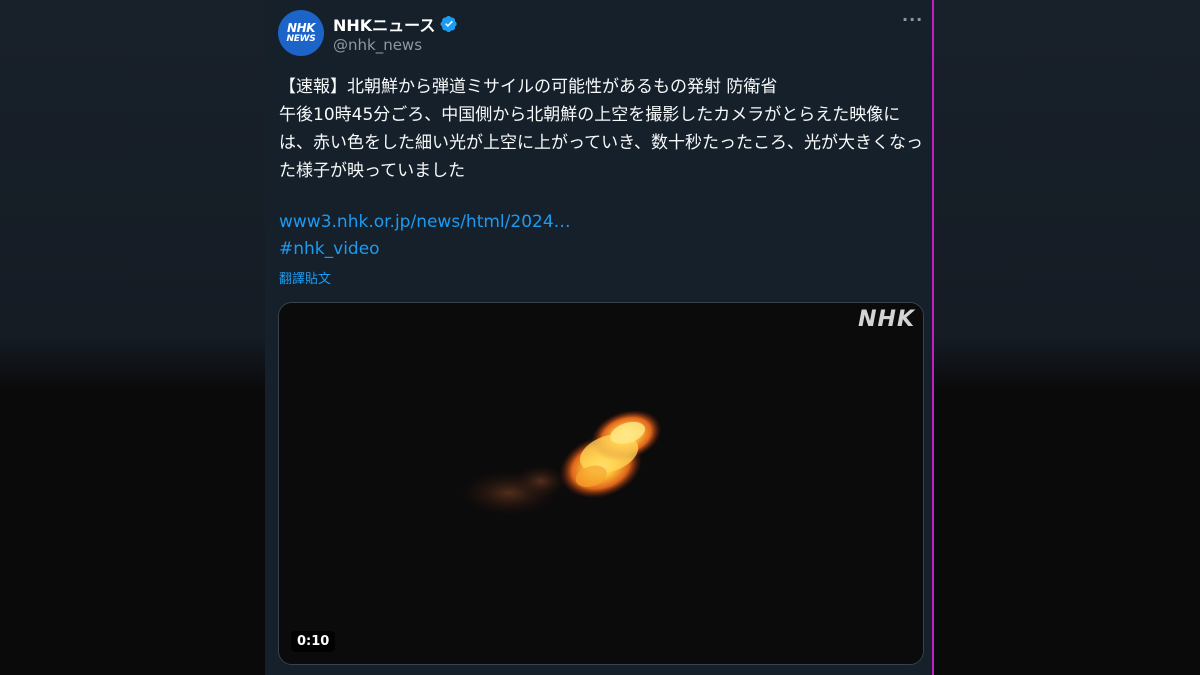 The height and width of the screenshot is (675, 1200). Describe the element at coordinates (933, 337) in the screenshot. I see `window-edge-line` at that location.